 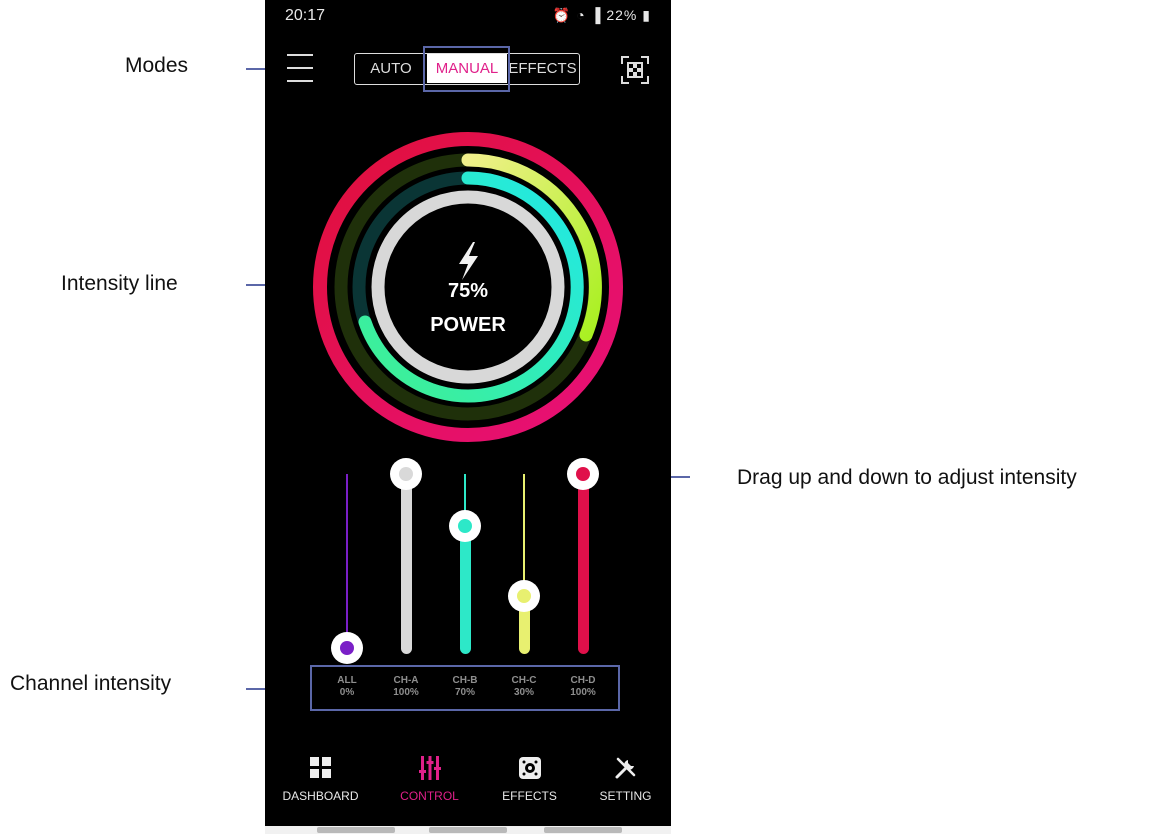 I want to click on system-recent-button, so click(x=356, y=830).